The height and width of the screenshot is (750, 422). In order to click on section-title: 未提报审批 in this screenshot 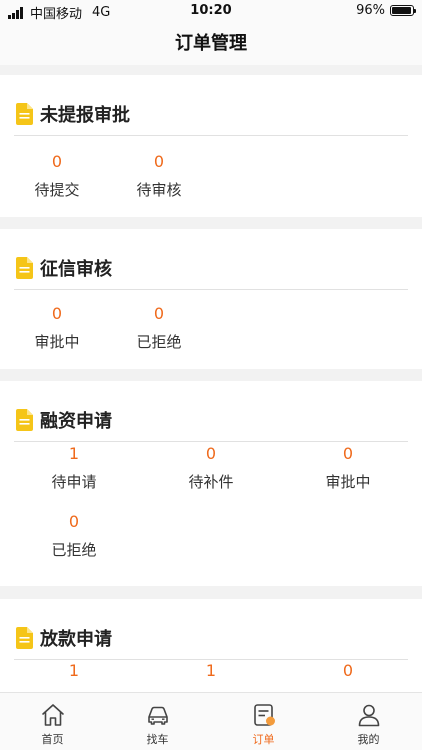, I will do `click(85, 115)`.